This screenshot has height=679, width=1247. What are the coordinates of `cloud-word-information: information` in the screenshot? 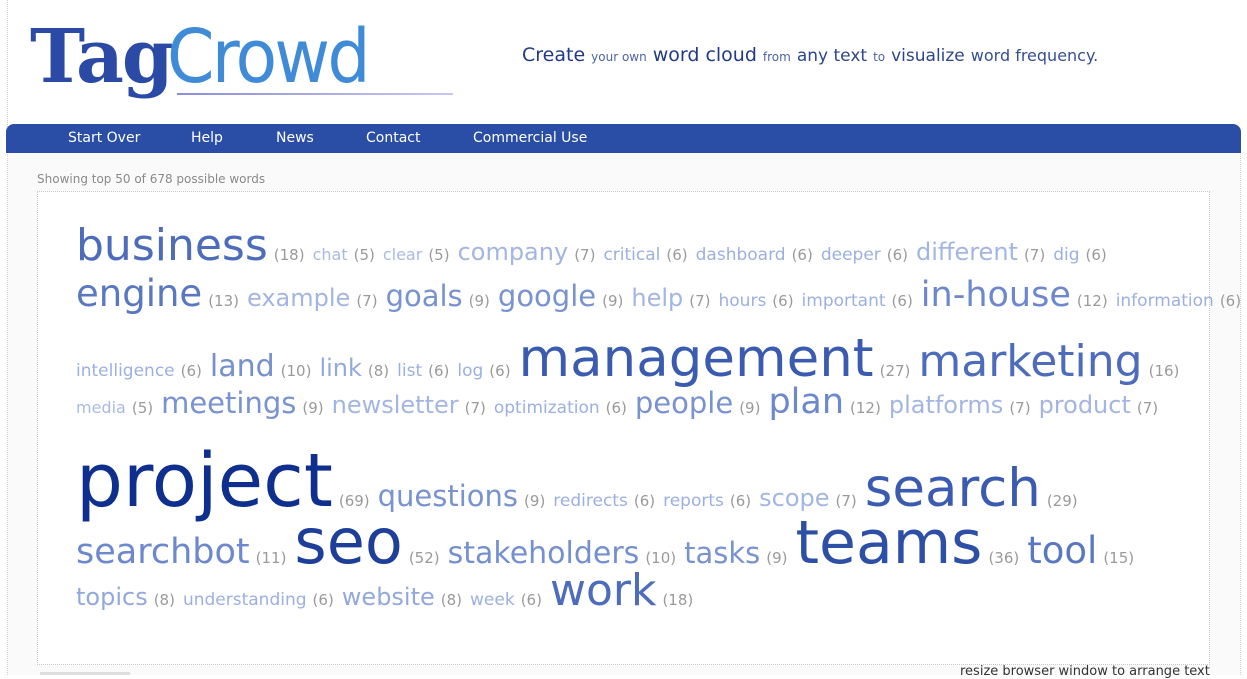 It's located at (1165, 301).